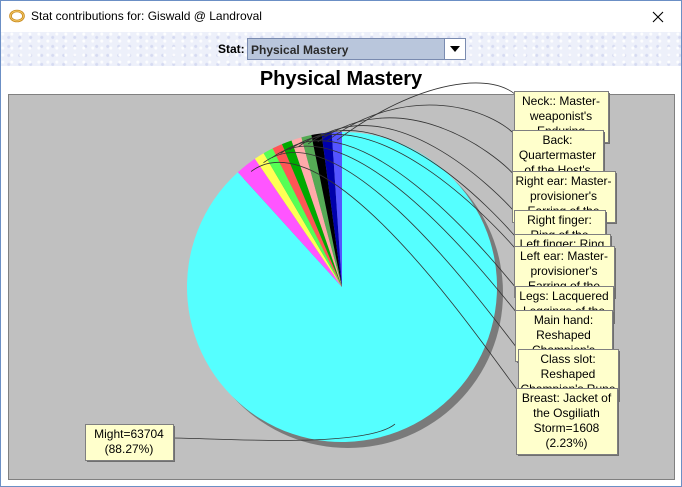  Describe the element at coordinates (129, 434) in the screenshot. I see `callout-line: Might=63704` at that location.